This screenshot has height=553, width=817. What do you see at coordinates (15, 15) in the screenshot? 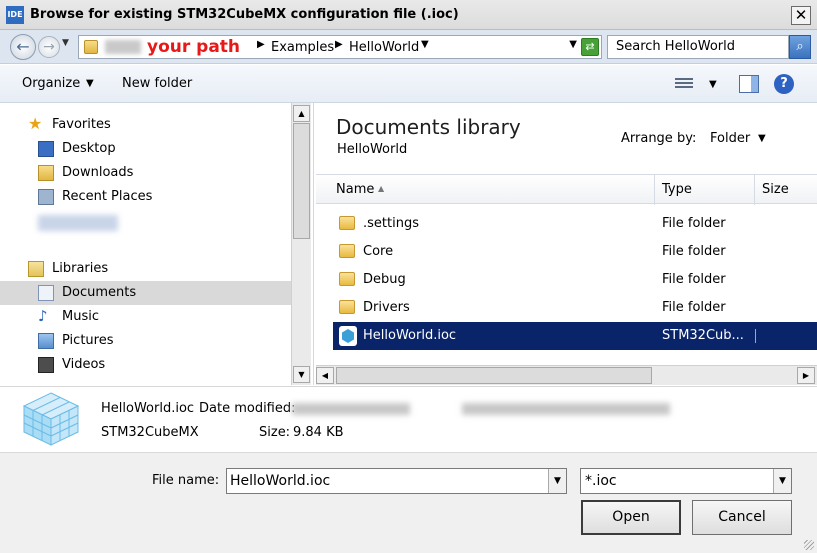
I see `app-icon: IDE` at bounding box center [15, 15].